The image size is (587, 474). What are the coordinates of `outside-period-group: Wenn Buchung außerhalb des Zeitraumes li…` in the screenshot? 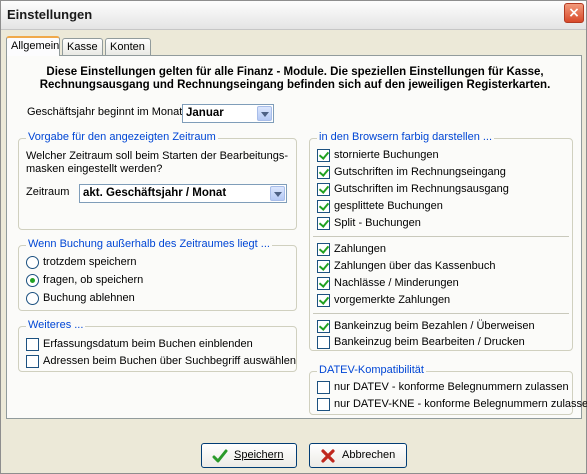 It's located at (157, 274).